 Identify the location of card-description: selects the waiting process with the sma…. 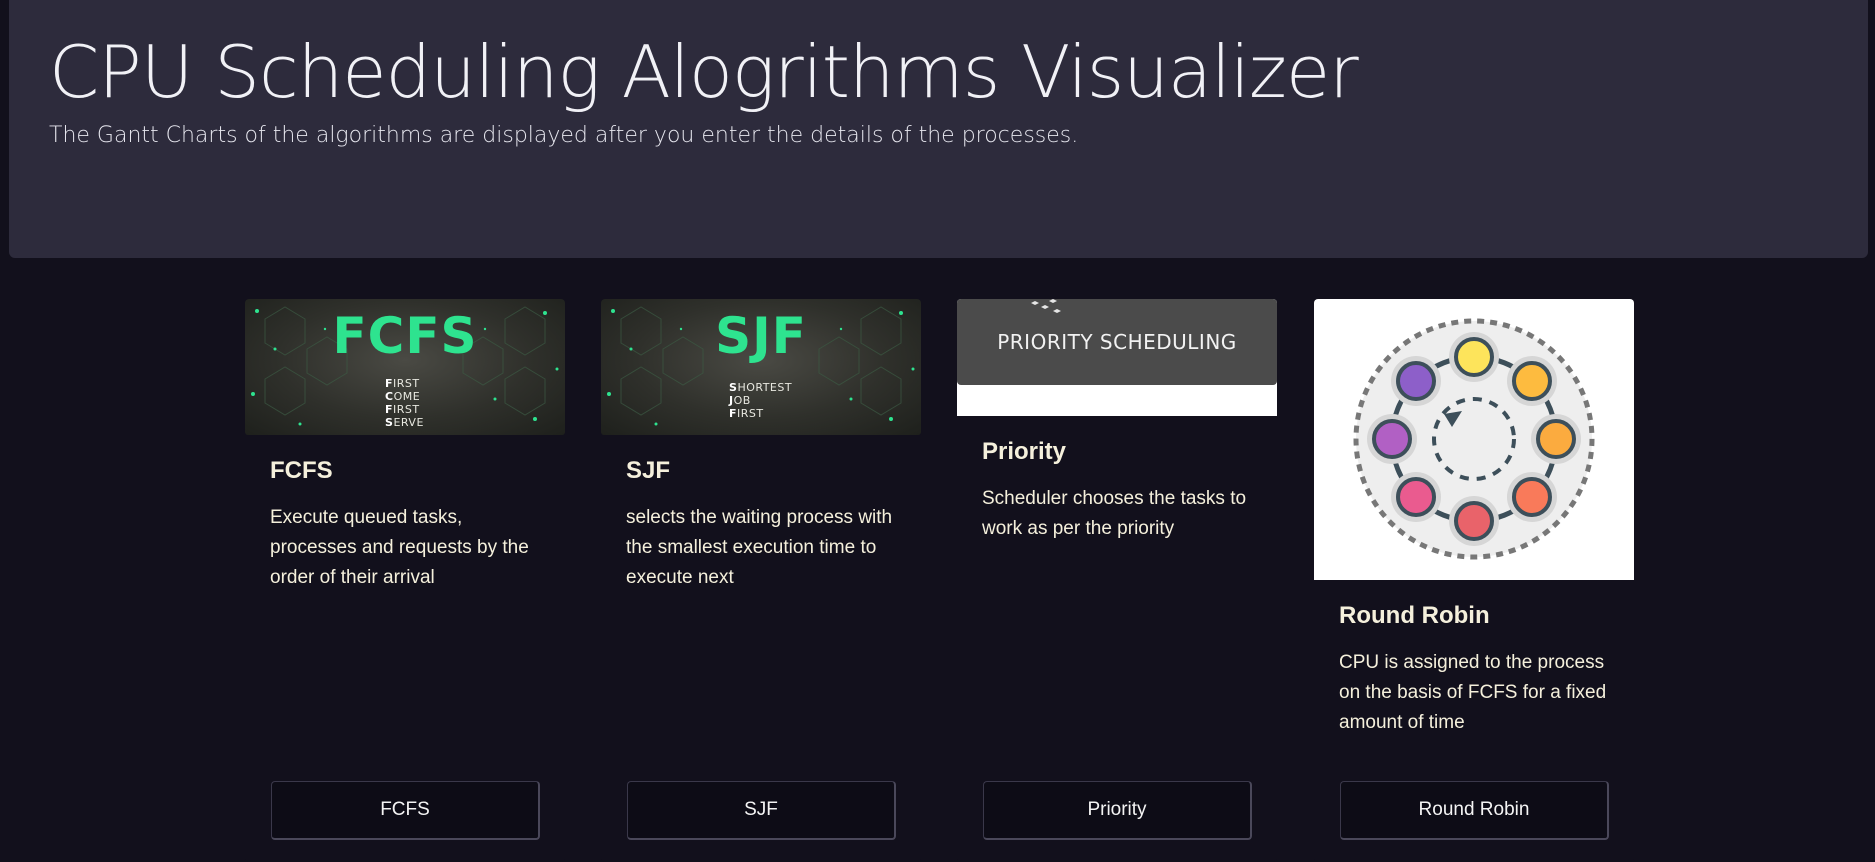
(759, 547).